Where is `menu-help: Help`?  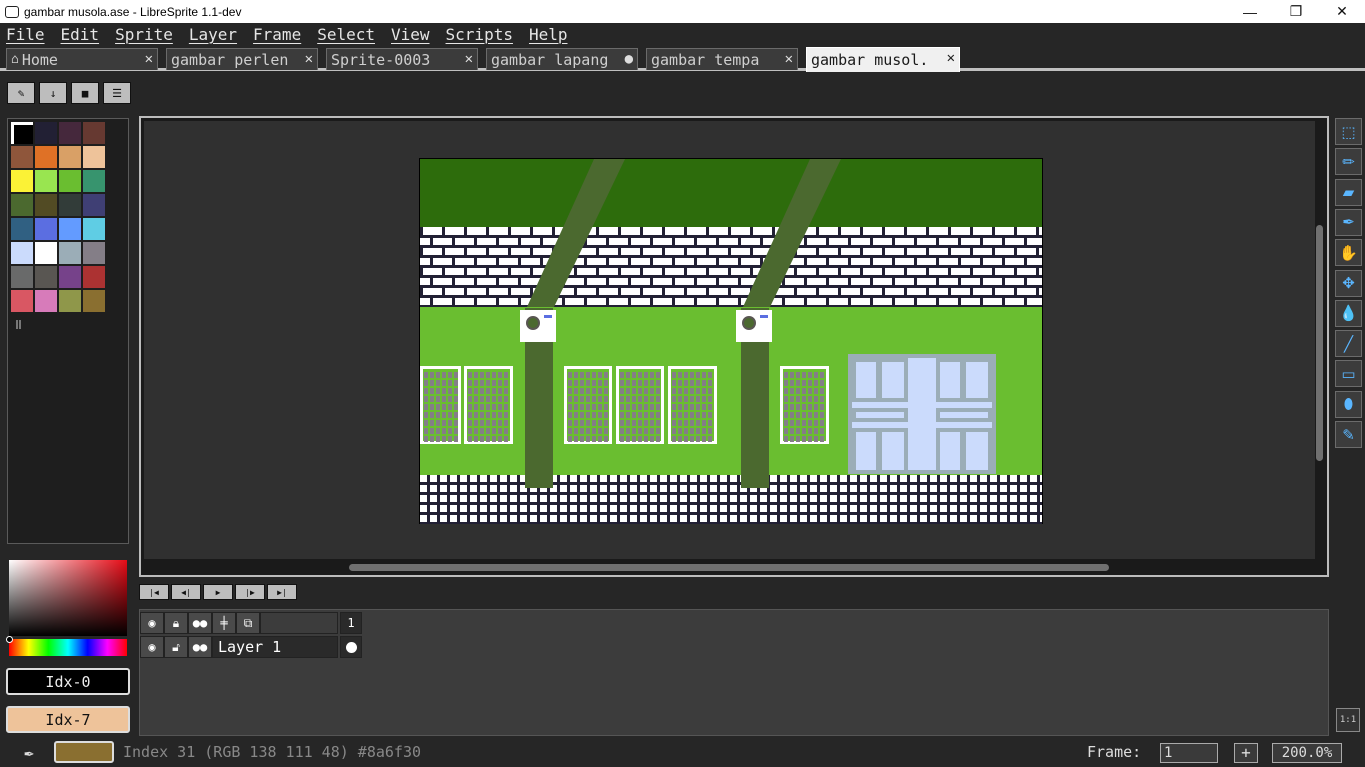
menu-help: Help is located at coordinates (548, 34).